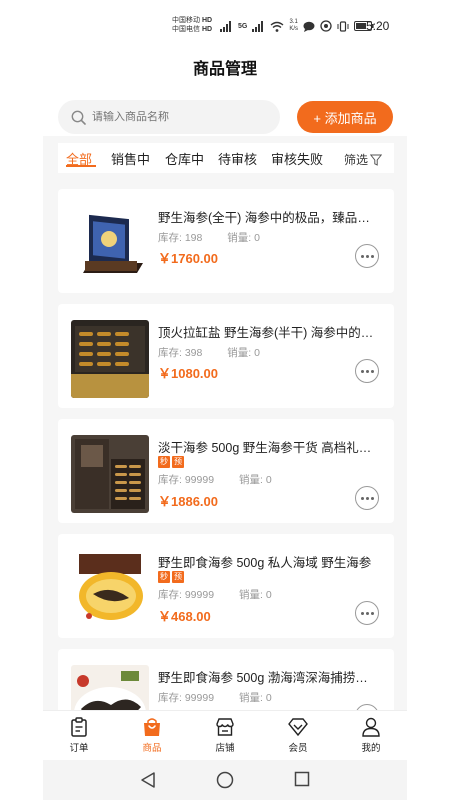 The image size is (450, 800). I want to click on signal-icon, so click(225, 26).